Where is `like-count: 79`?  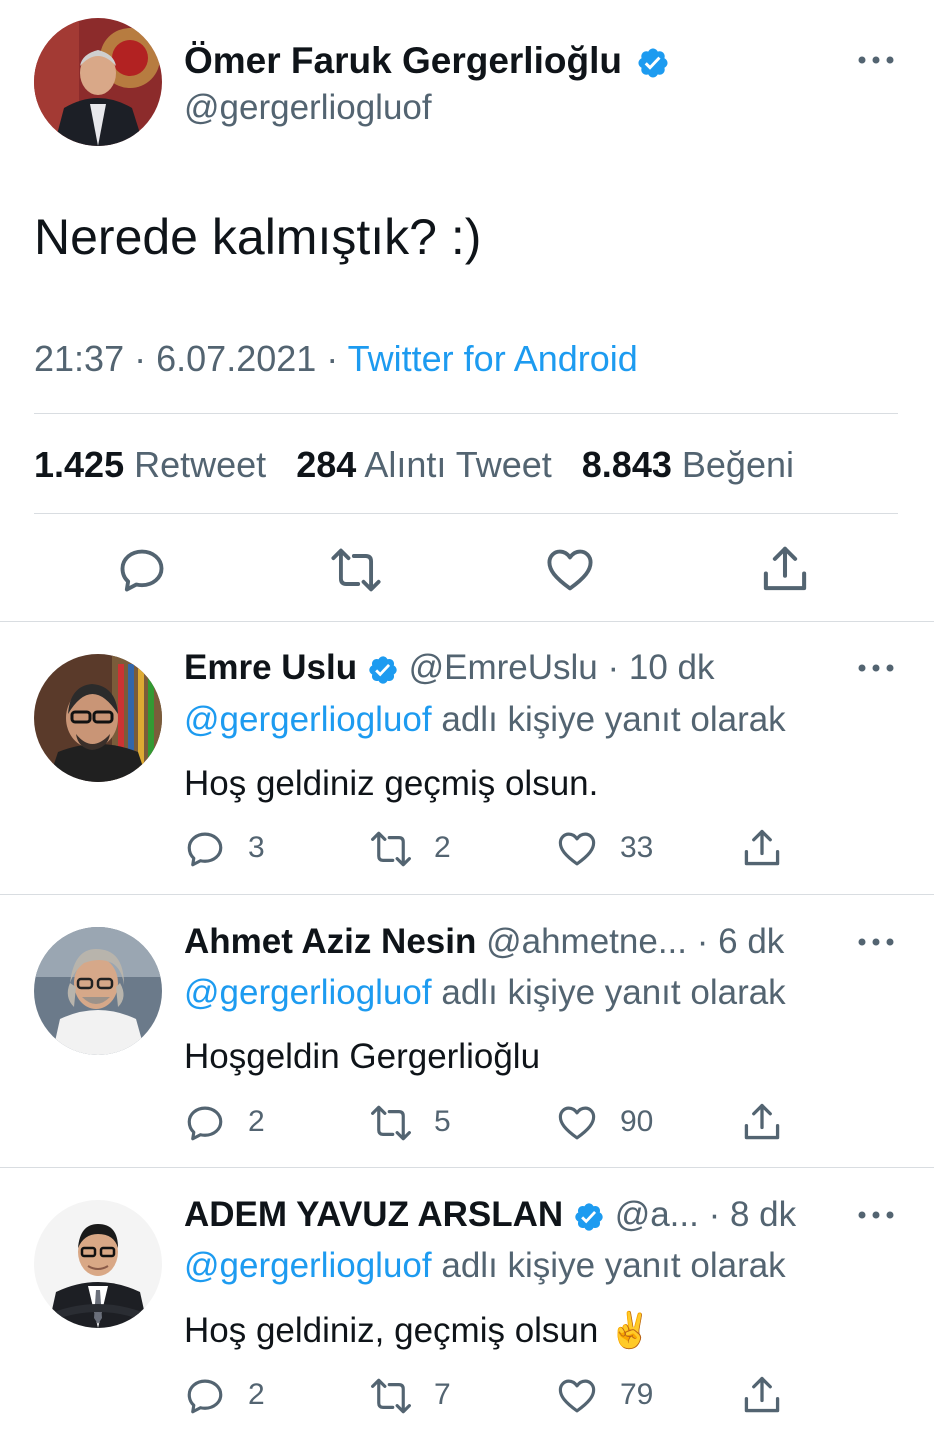 like-count: 79 is located at coordinates (637, 1394).